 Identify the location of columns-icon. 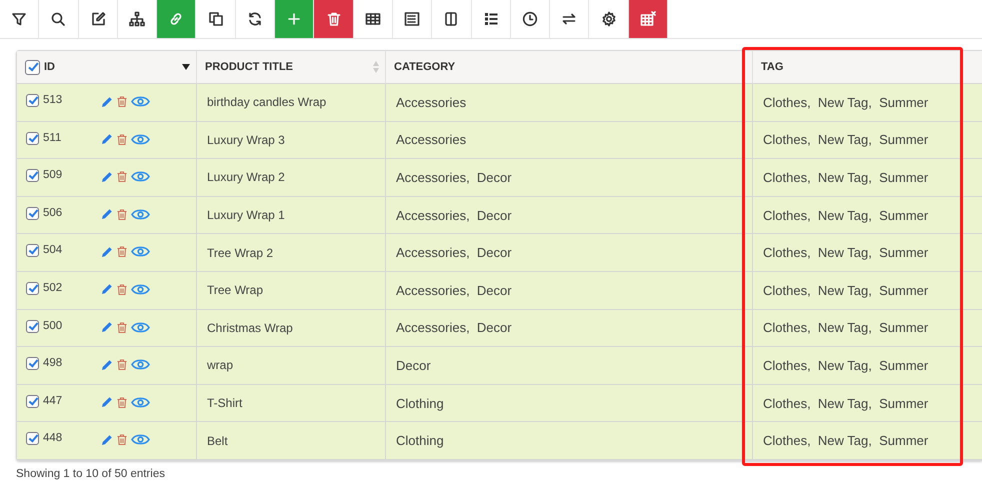
(451, 19).